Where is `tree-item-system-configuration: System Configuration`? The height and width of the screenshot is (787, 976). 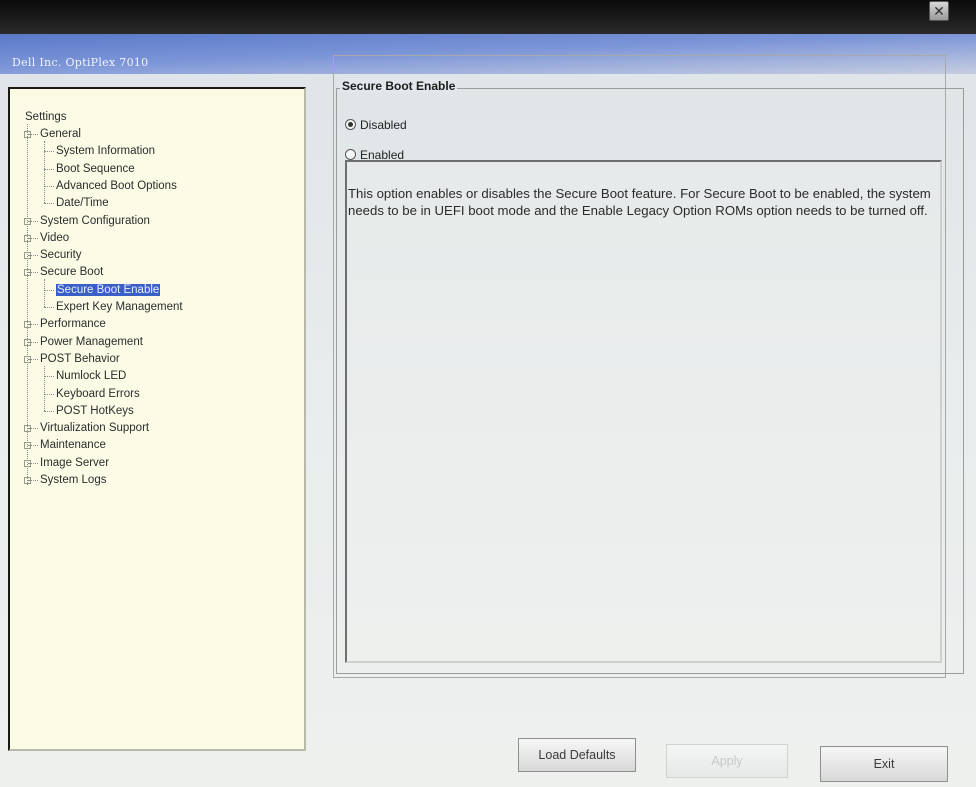
tree-item-system-configuration: System Configuration is located at coordinates (95, 221).